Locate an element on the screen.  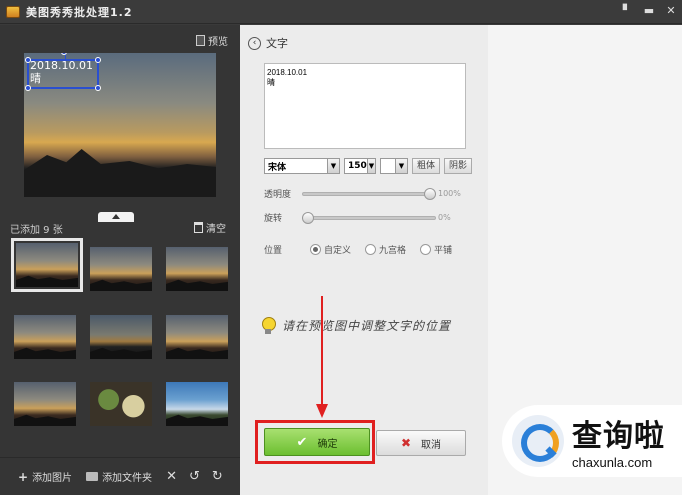
overlay-date: 2018.10.01 is located at coordinates (61, 65).